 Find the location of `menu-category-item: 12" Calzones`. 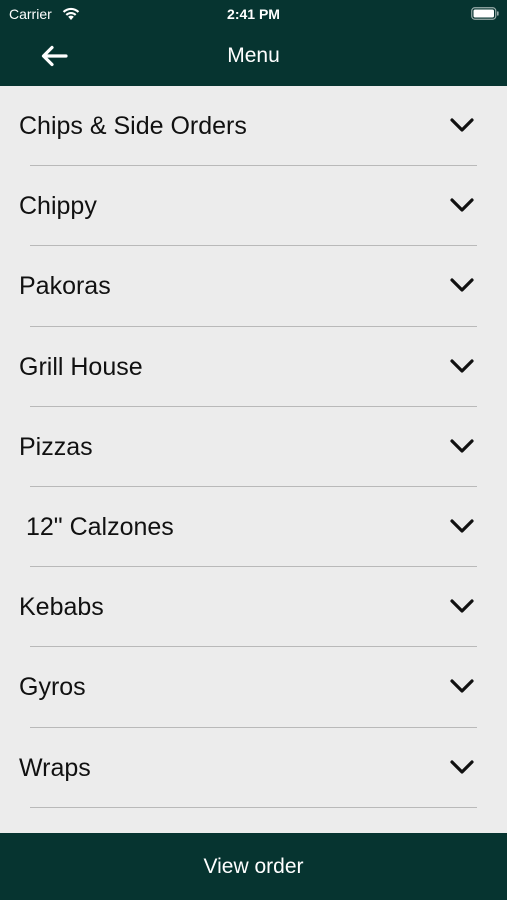

menu-category-item: 12" Calzones is located at coordinates (253, 527).